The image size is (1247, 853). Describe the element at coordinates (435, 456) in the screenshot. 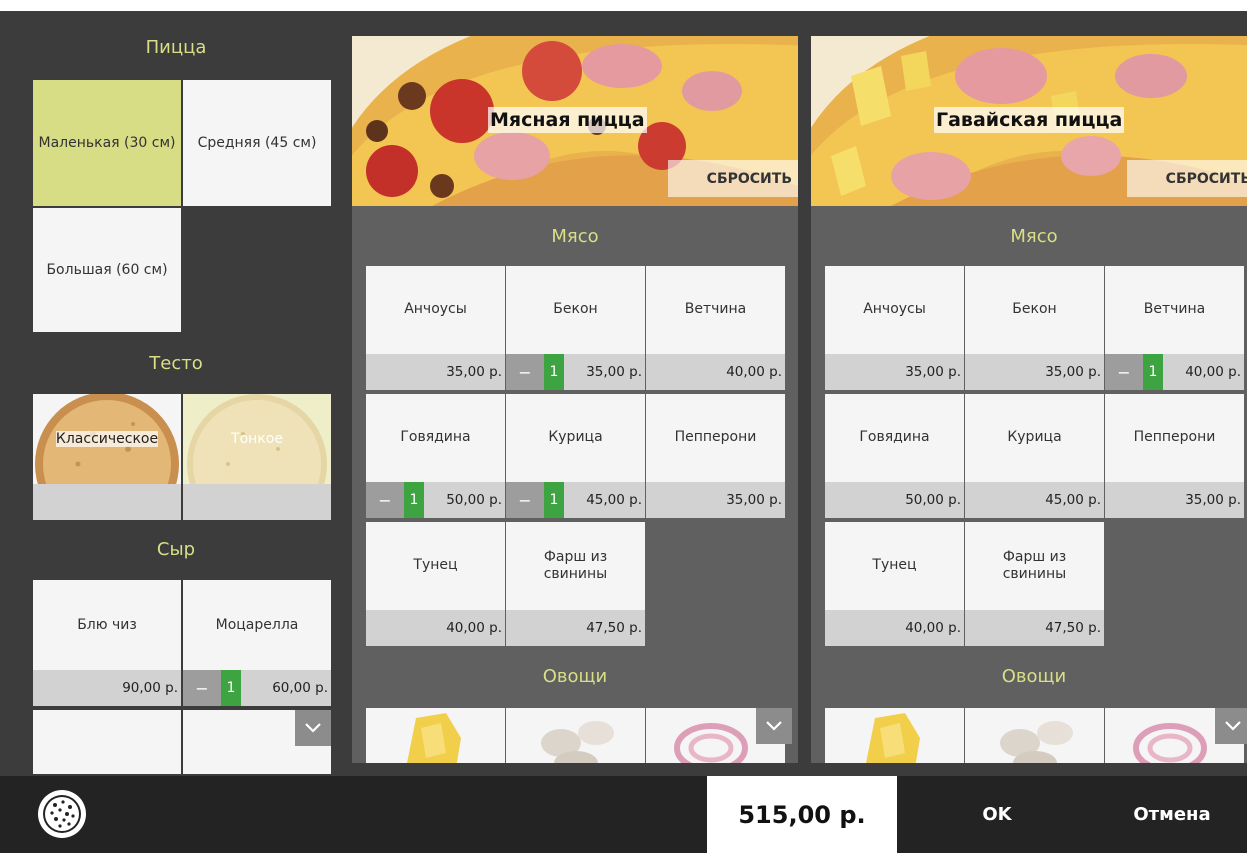

I see `topping-tile: Говядина − 1 50,00 р.` at that location.